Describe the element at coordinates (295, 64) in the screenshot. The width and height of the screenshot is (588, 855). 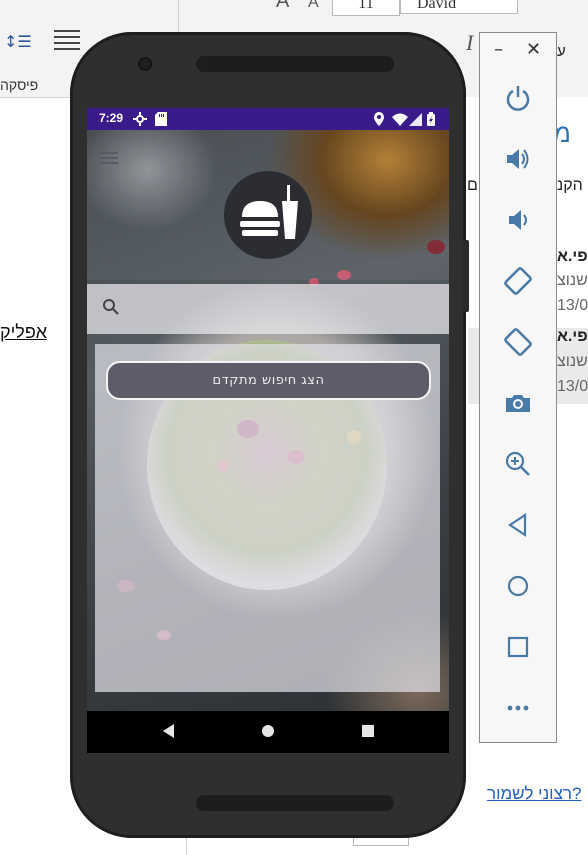
I see `top-speaker` at that location.